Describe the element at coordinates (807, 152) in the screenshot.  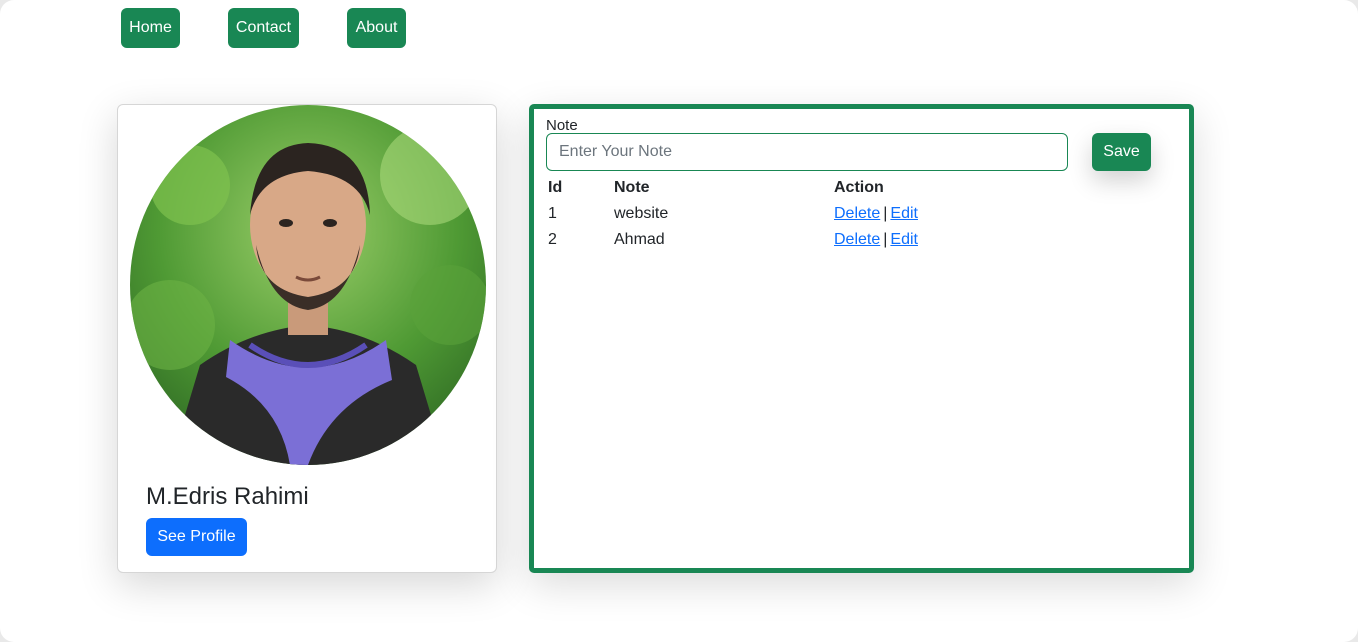
I see `note-input` at that location.